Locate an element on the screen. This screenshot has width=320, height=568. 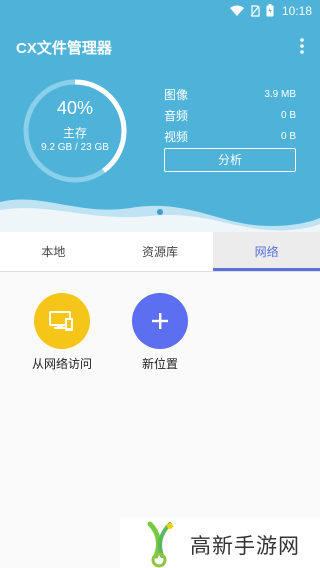
watermark: 高新手游网 is located at coordinates (220, 543).